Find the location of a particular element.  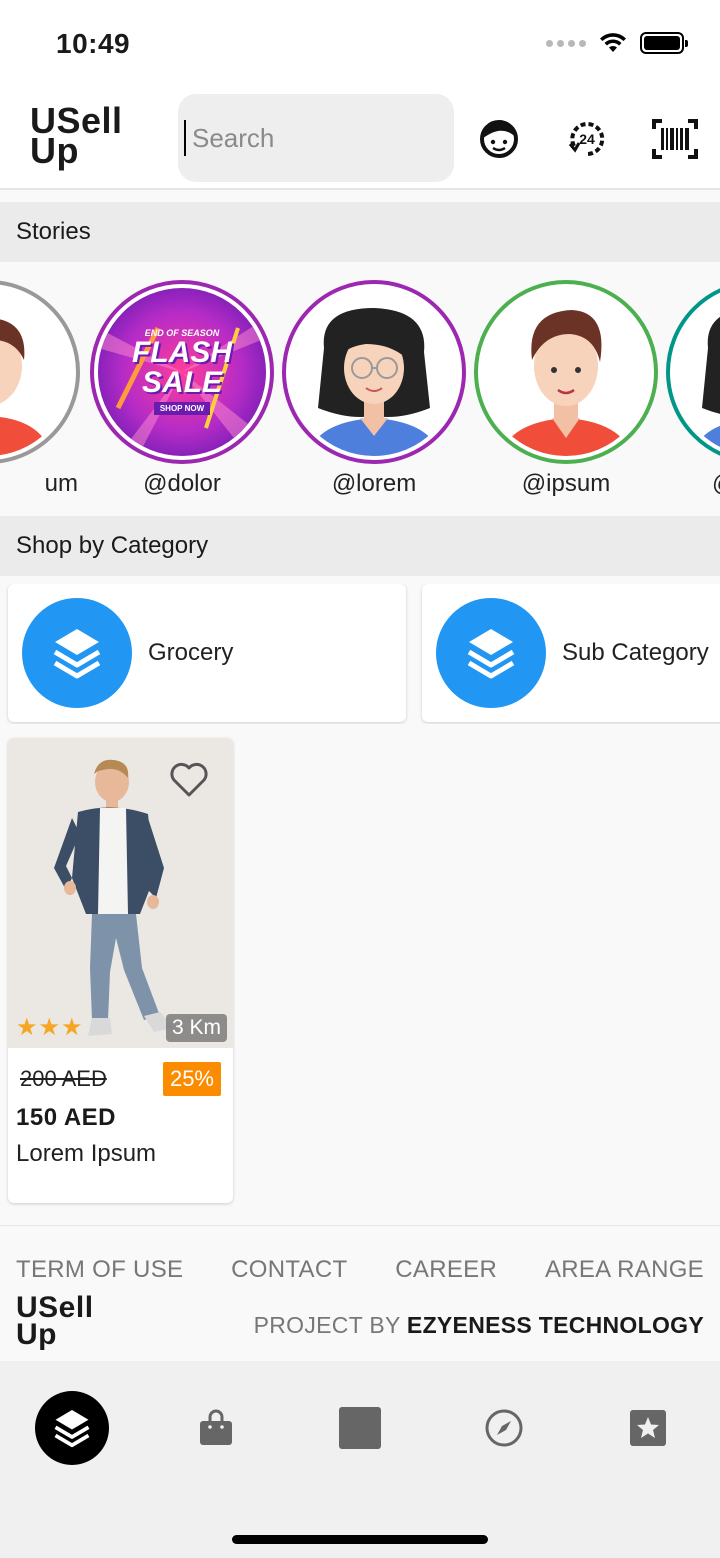

app-header: USell Up Search 24 is located at coordinates (360, 140).